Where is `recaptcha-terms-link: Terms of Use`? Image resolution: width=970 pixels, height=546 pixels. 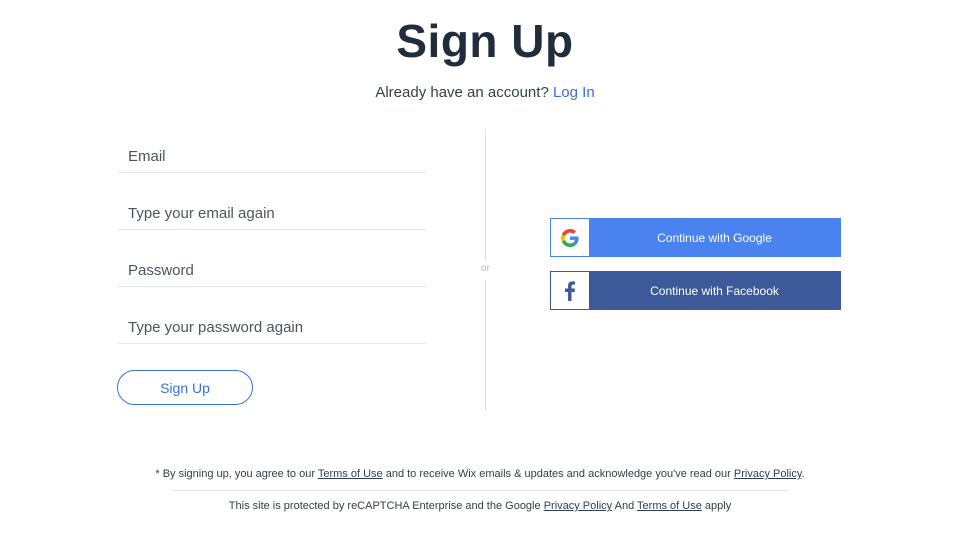
recaptcha-terms-link: Terms of Use is located at coordinates (669, 506).